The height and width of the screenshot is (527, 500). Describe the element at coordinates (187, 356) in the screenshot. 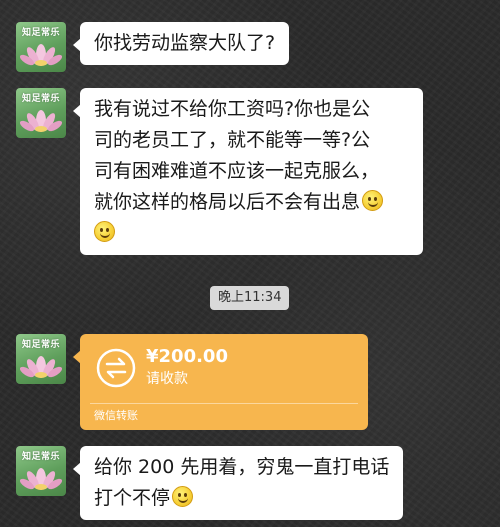

I see `transfer-amount: ¥200.00` at that location.